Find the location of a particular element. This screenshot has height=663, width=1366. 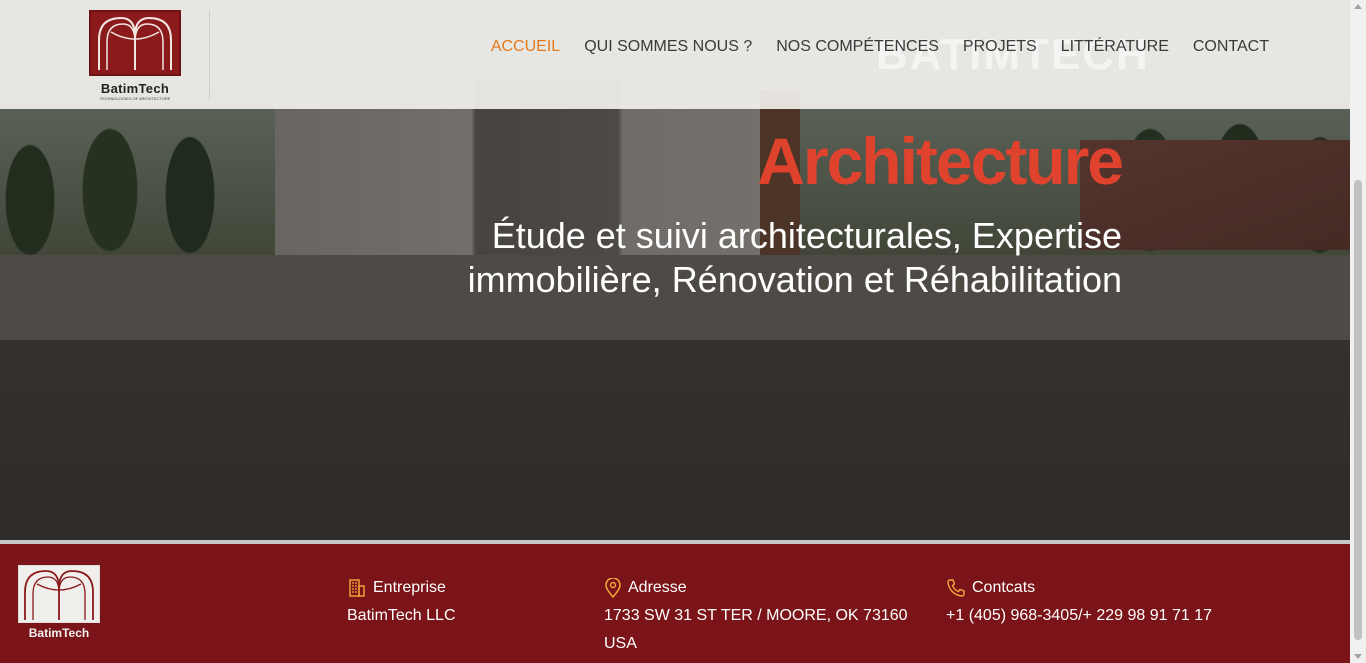

scrollbar-thumb is located at coordinates (1358, 410).